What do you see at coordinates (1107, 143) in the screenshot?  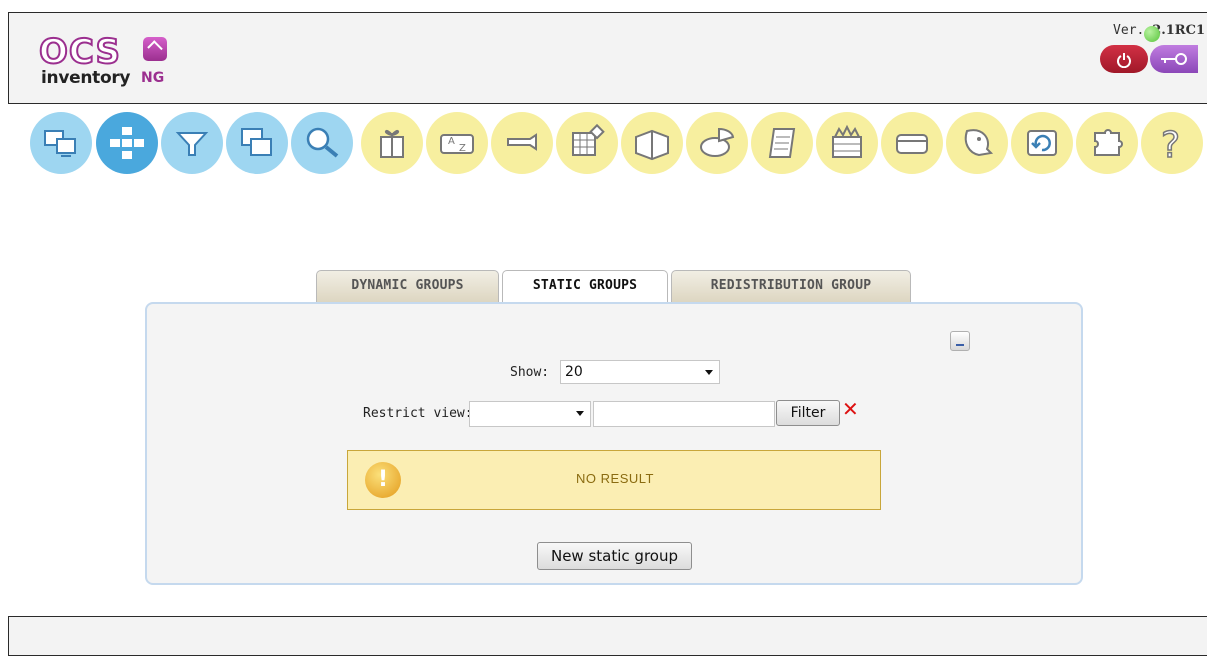 I see `puzzle-icon` at bounding box center [1107, 143].